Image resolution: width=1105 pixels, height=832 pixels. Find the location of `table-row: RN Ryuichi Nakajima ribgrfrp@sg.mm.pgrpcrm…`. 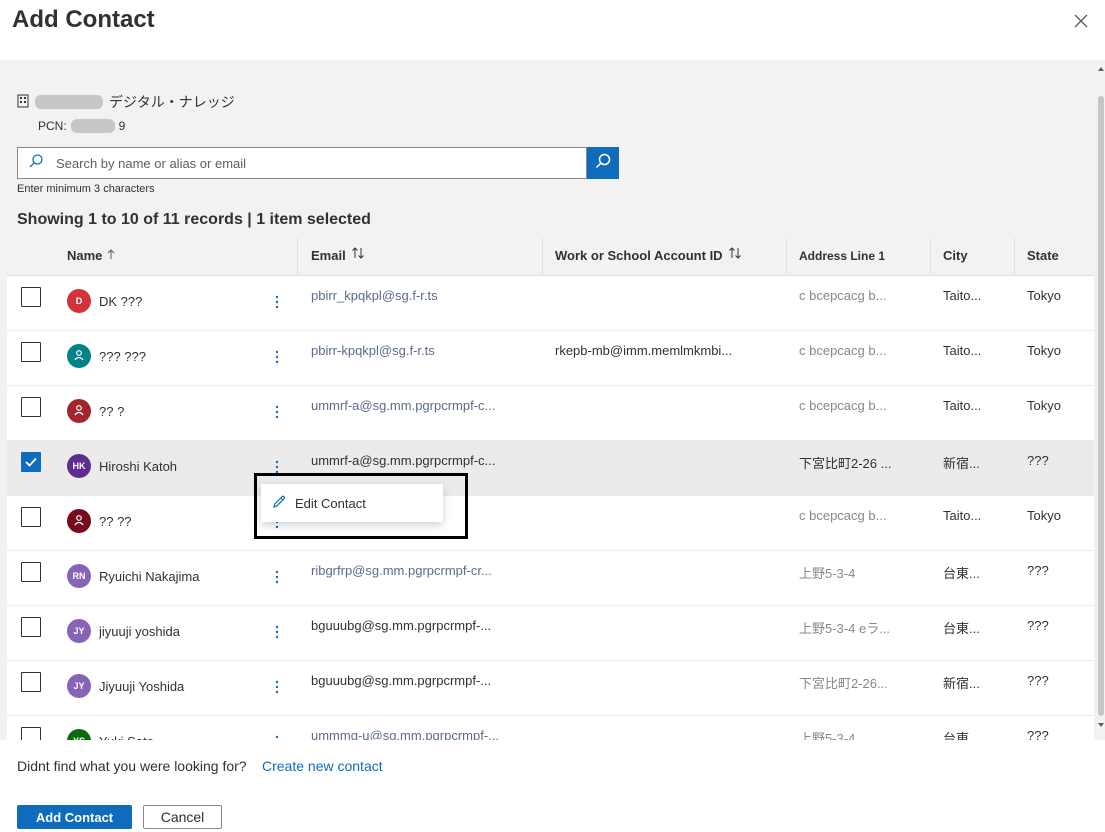

table-row: RN Ryuichi Nakajima ribgrfrp@sg.mm.pgrpcrm… is located at coordinates (550, 578).